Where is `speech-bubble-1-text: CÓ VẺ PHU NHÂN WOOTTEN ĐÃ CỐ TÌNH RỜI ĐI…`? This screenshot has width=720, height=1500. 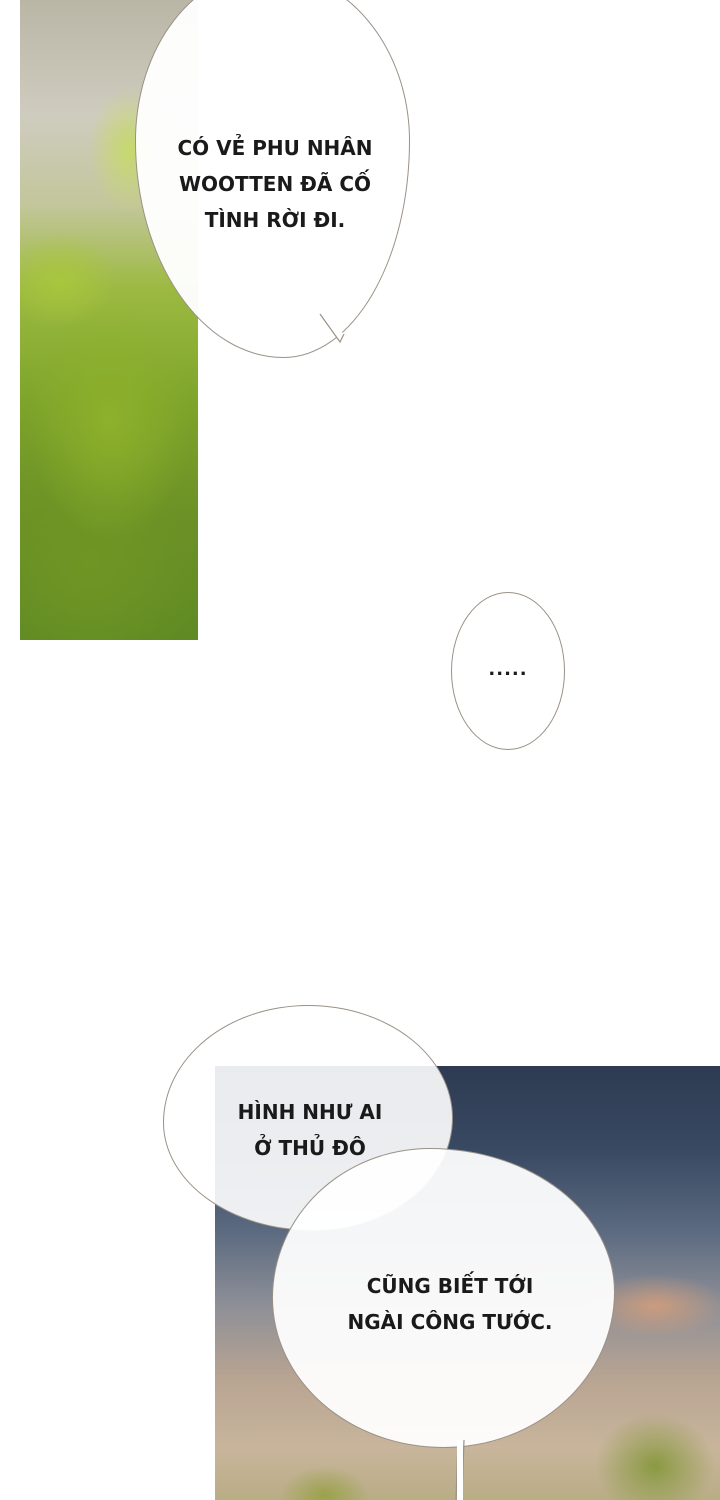
speech-bubble-1-text: CÓ VẺ PHU NHÂN WOOTTEN ĐÃ CỐ TÌNH RỜI ĐI… is located at coordinates (275, 184).